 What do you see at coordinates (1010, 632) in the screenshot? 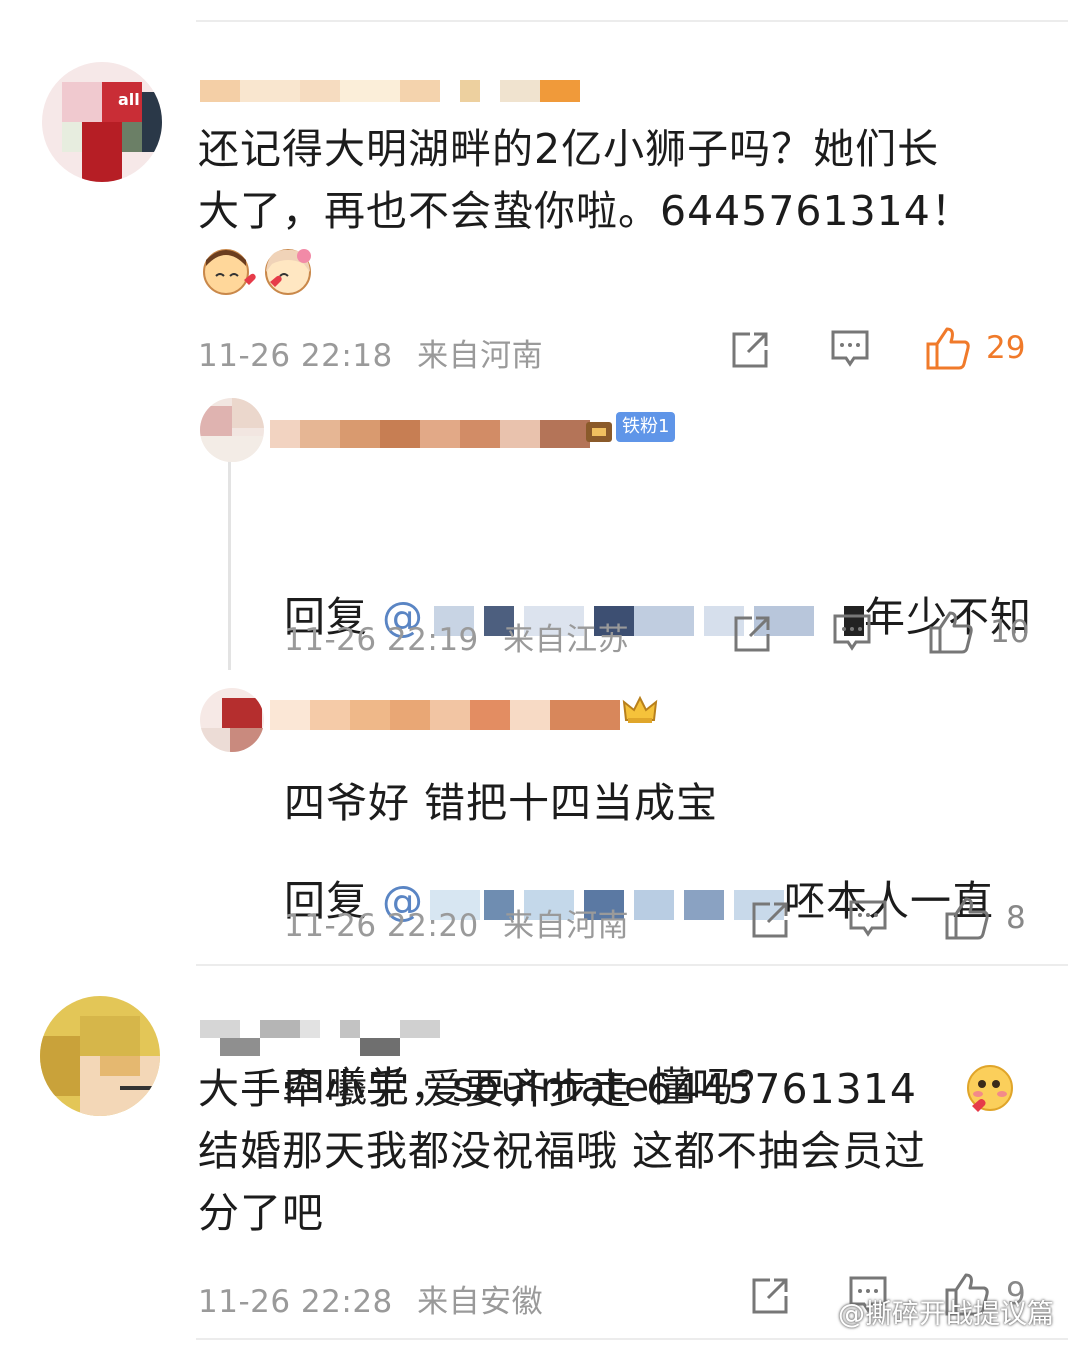
I see `like-count: 10` at bounding box center [1010, 632].